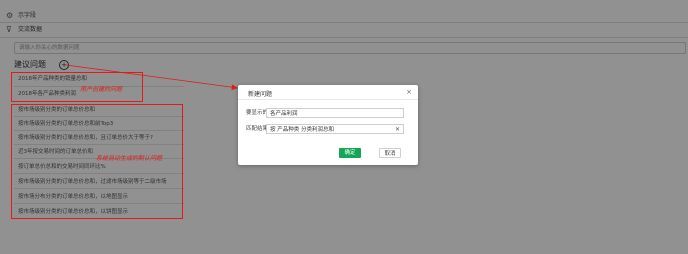  I want to click on match-result-value: 按 产品种类 分类利润总和, so click(302, 130).